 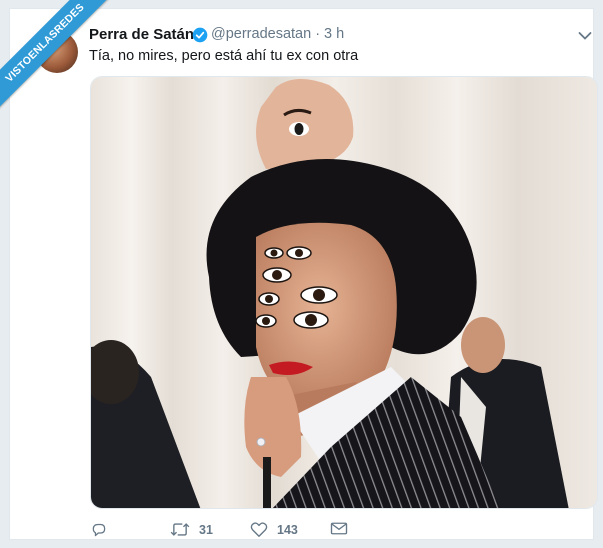 What do you see at coordinates (240, 531) in the screenshot?
I see `tweet-actions: 31 143` at bounding box center [240, 531].